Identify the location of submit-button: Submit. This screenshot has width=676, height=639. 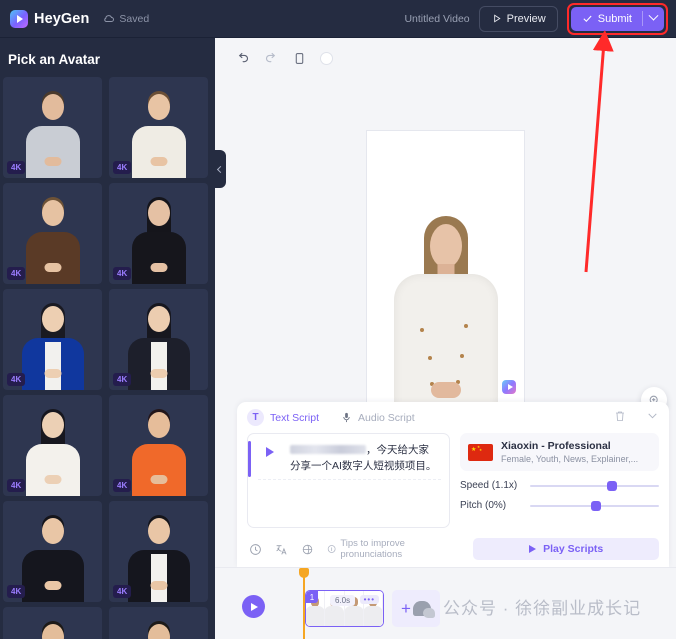
(617, 18).